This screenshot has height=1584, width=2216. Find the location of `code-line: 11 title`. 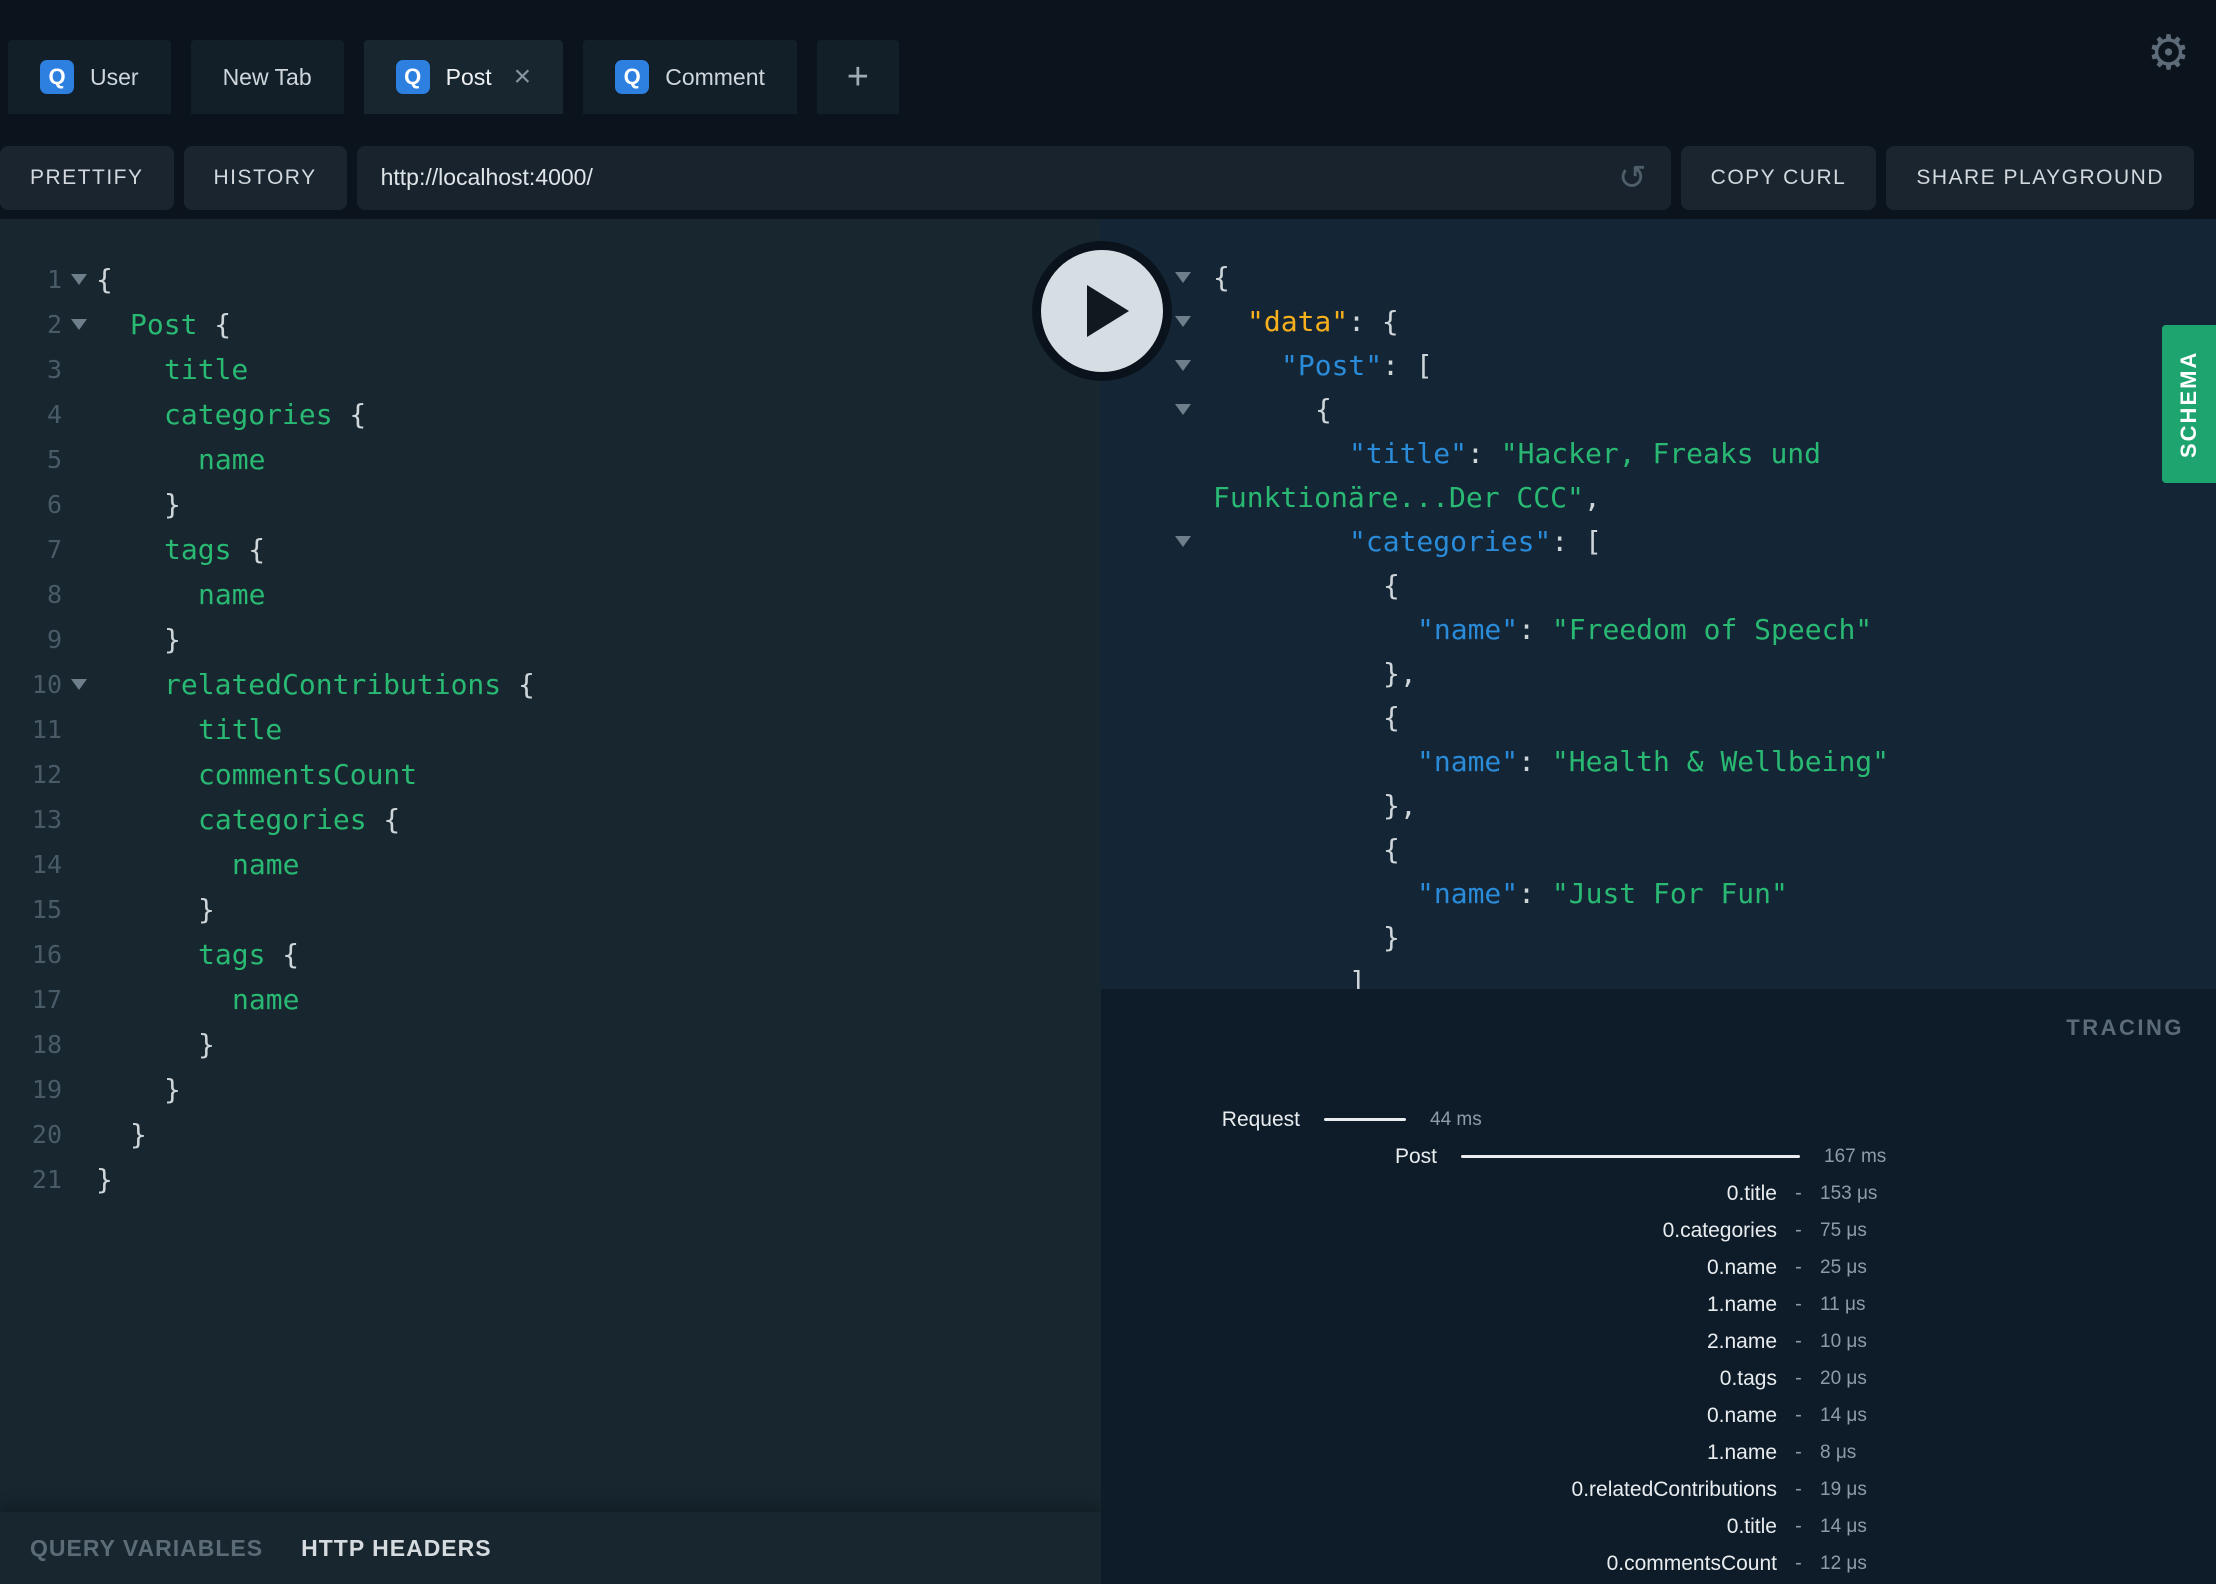

code-line: 11 title is located at coordinates (550, 729).